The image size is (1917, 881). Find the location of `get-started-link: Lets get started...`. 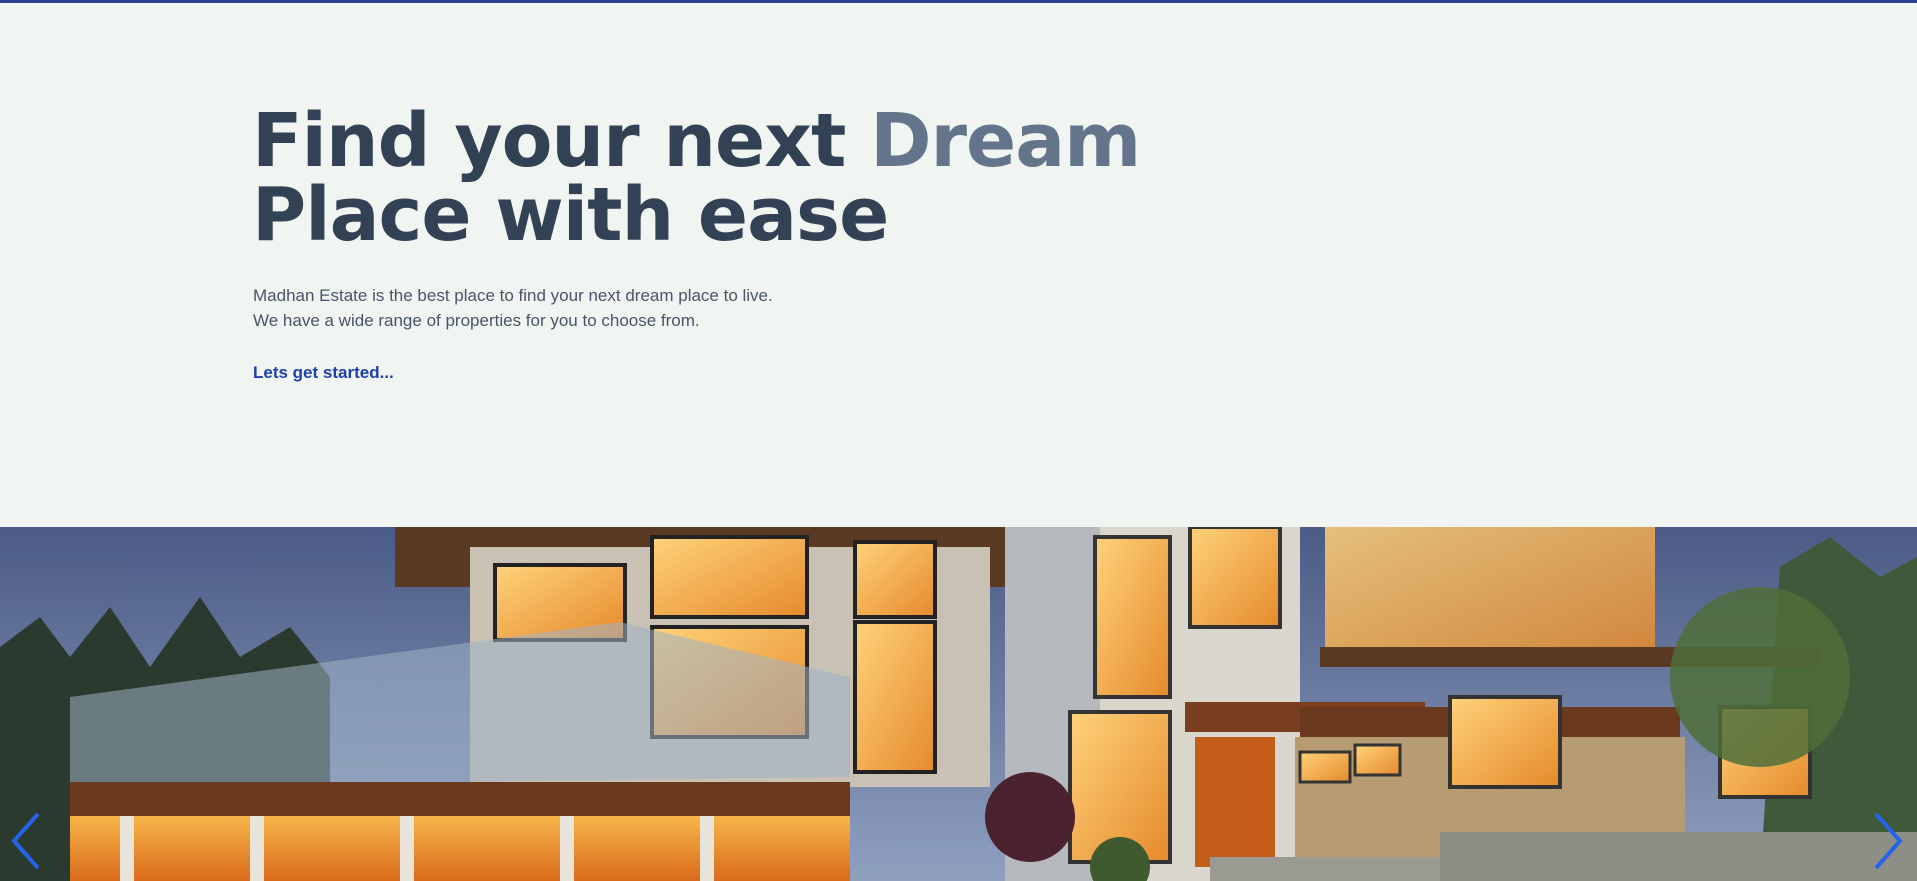

get-started-link: Lets get started... is located at coordinates (323, 373).